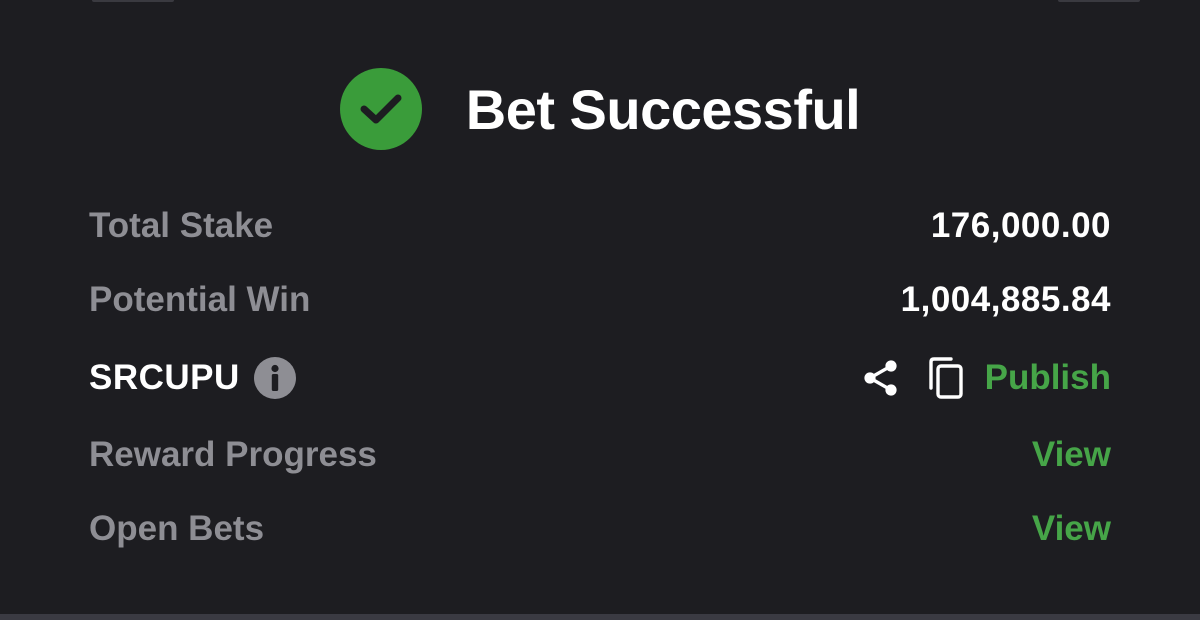 Image resolution: width=1200 pixels, height=620 pixels. Describe the element at coordinates (1048, 378) in the screenshot. I see `publish-button: Publish` at that location.